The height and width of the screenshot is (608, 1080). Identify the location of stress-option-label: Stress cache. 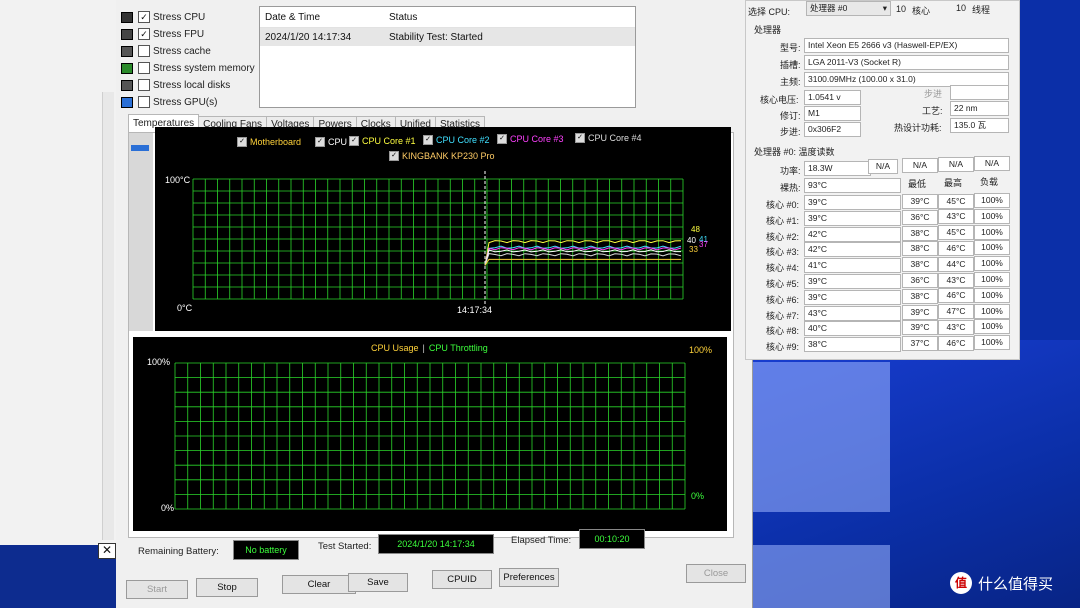
(182, 51).